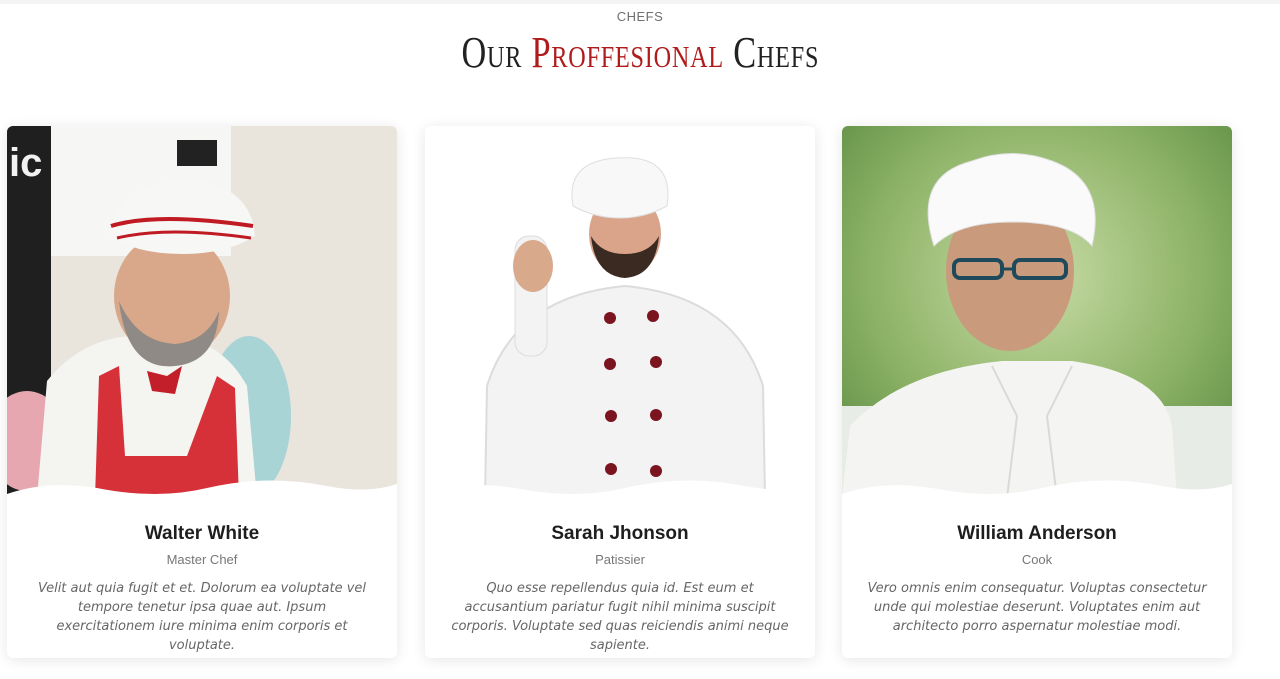 The width and height of the screenshot is (1280, 679). I want to click on title-part-2: Chefs, so click(771, 52).